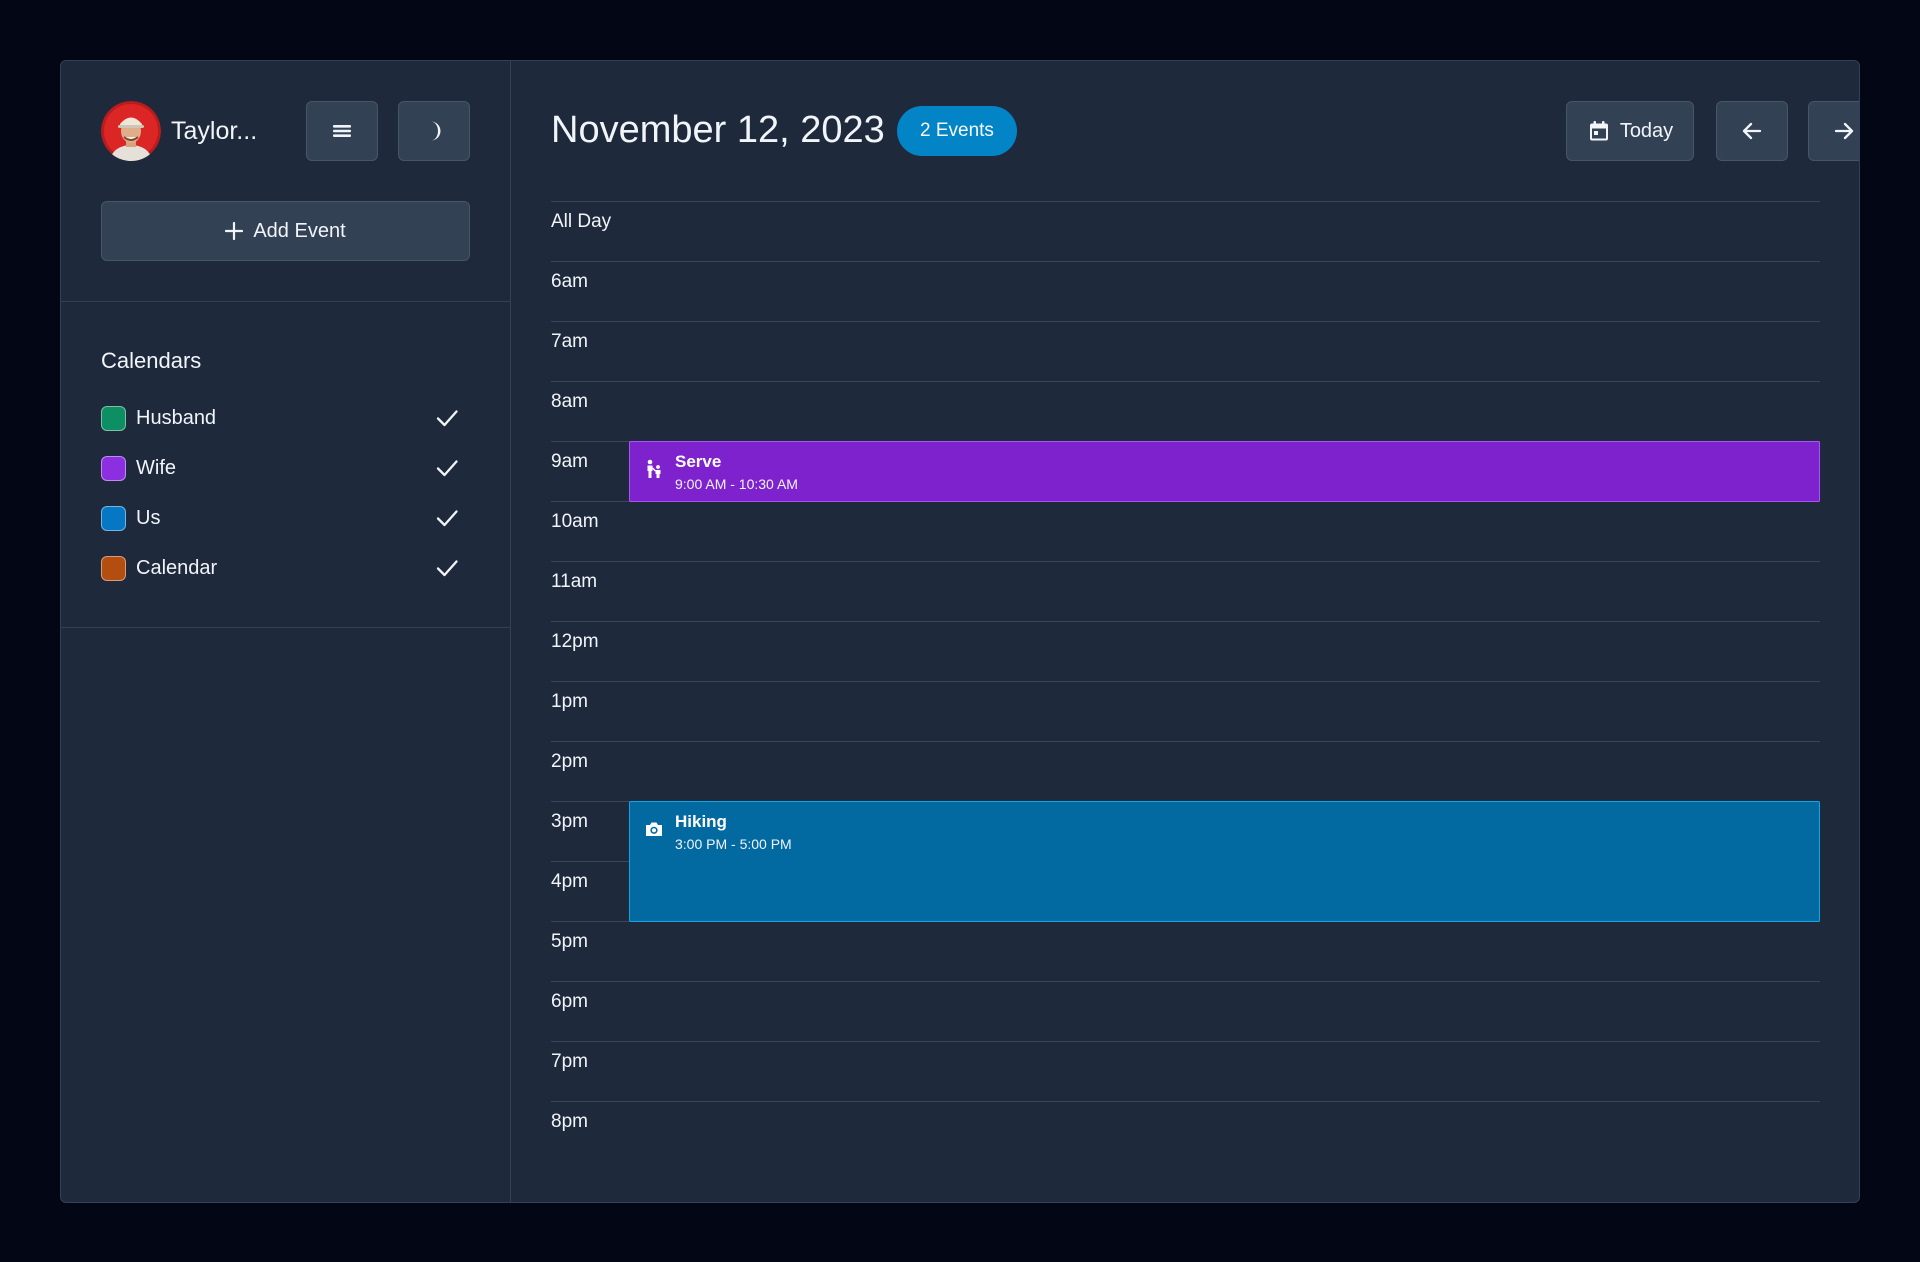 This screenshot has width=1920, height=1262. I want to click on hour-label: 7am, so click(569, 341).